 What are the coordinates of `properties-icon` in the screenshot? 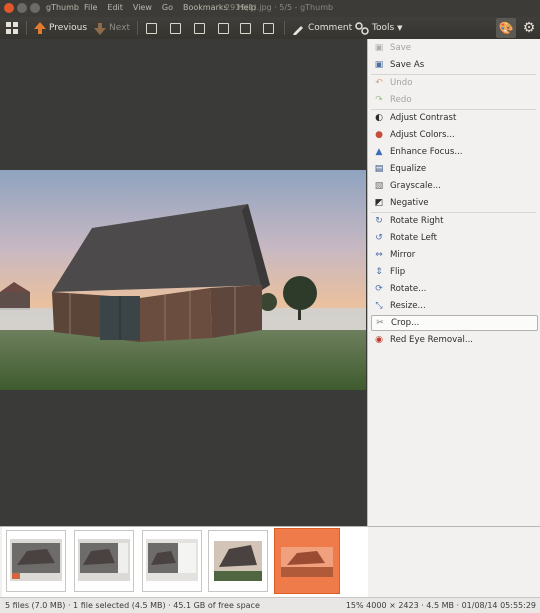 It's located at (223, 28).